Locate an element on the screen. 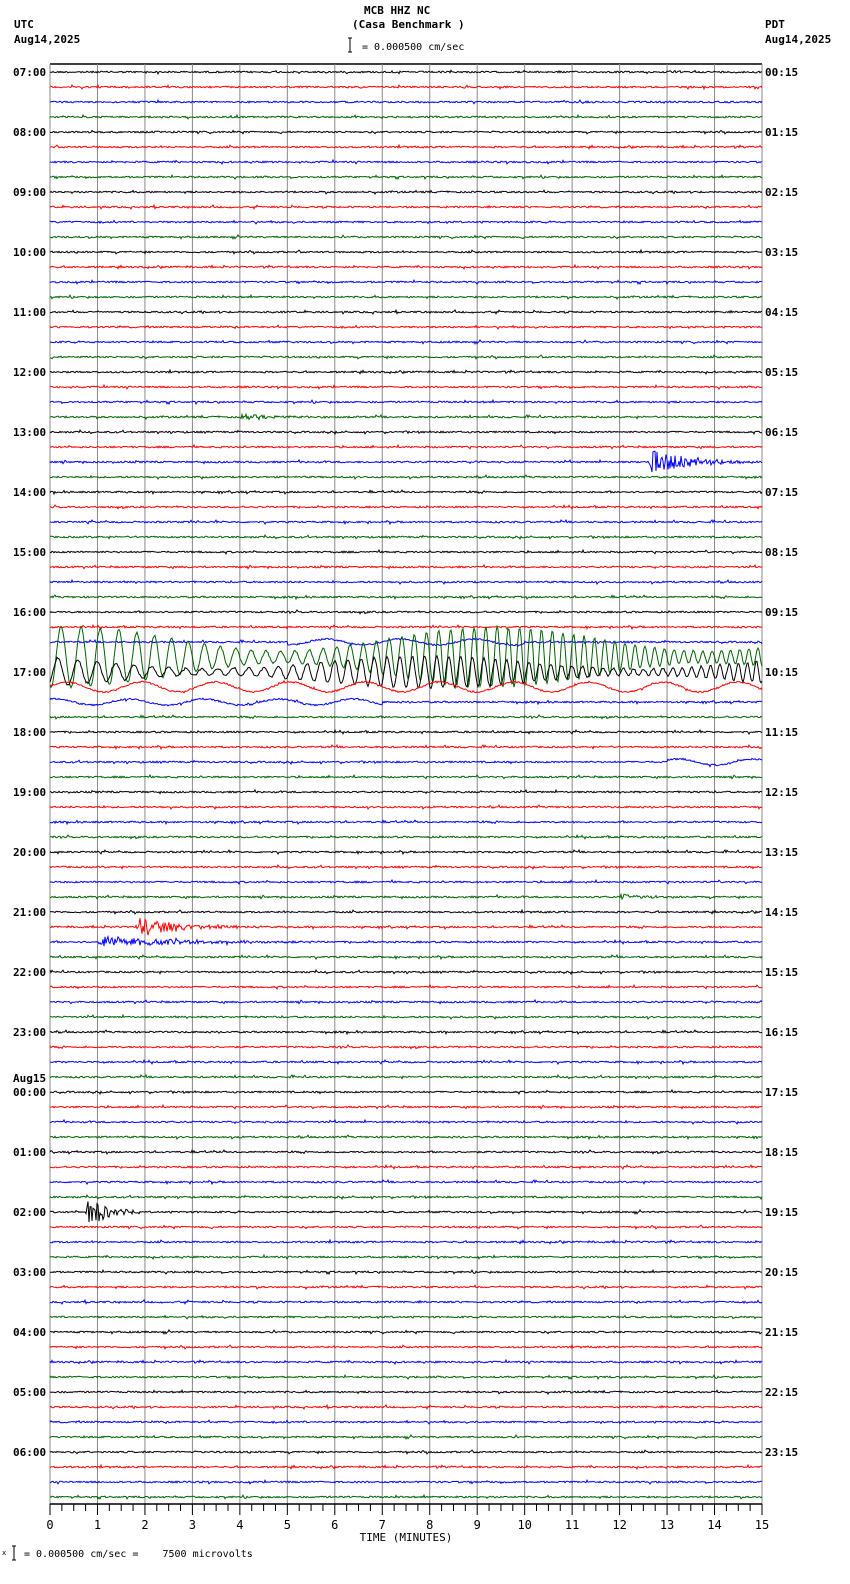 Image resolution: width=850 pixels, height=1584 pixels. x-tick-label: 14 is located at coordinates (714, 1525).